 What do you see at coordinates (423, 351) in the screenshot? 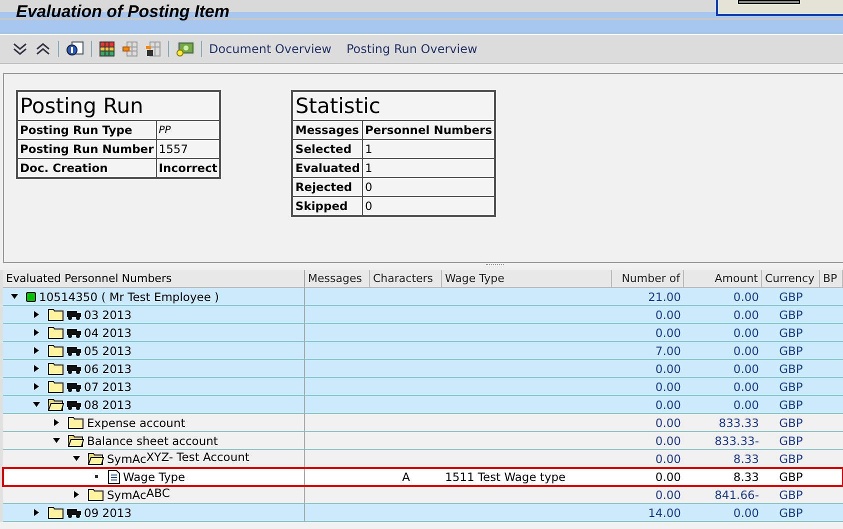
I see `tree-row: 05 2013 7.00 0.00 GBP` at bounding box center [423, 351].